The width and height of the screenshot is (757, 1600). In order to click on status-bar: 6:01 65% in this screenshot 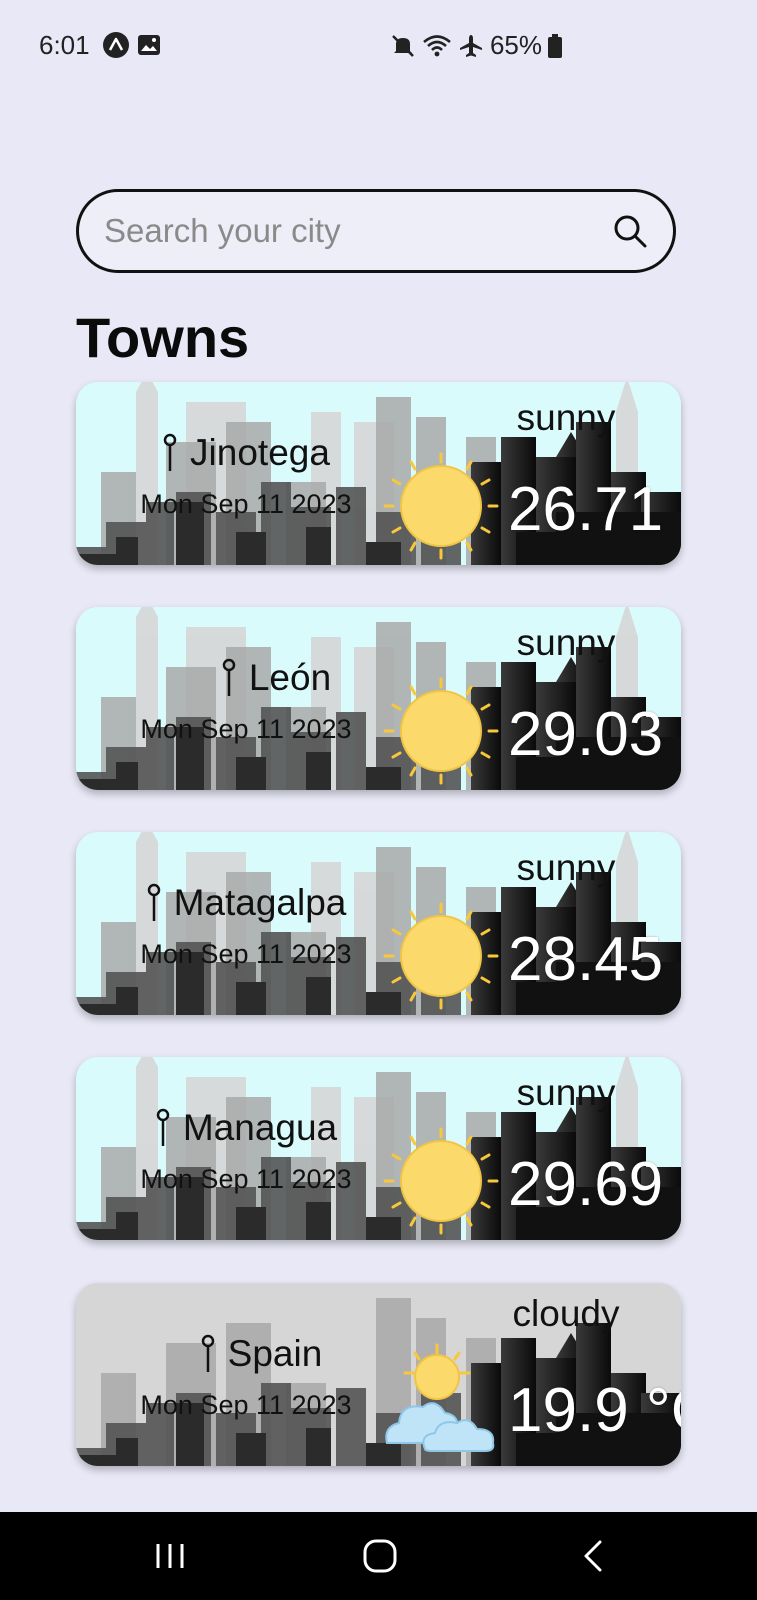, I will do `click(378, 46)`.